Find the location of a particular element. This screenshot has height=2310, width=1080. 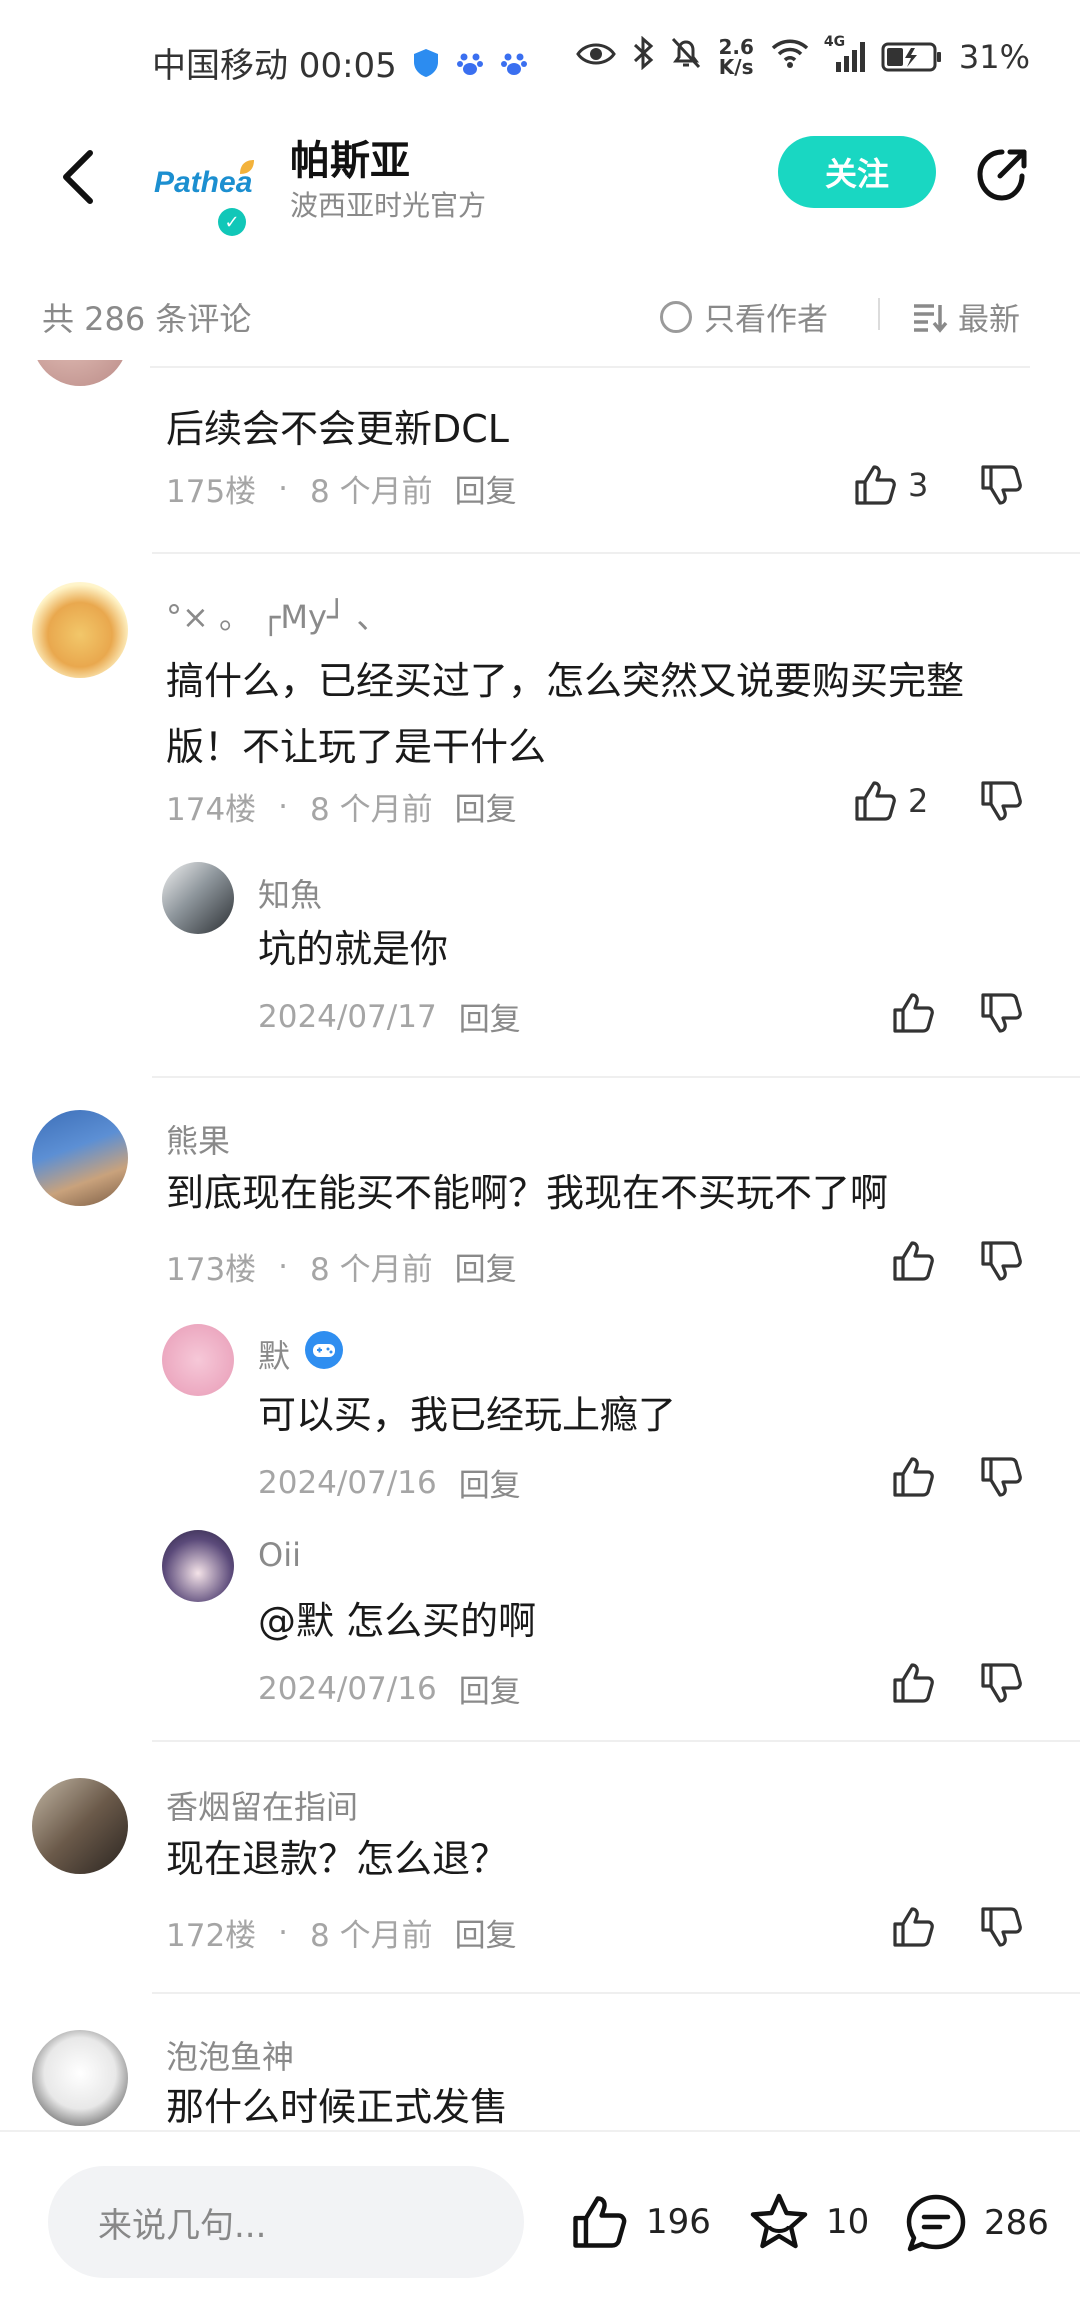

comment-text: 那什么时候正式发售 is located at coordinates (337, 2107).